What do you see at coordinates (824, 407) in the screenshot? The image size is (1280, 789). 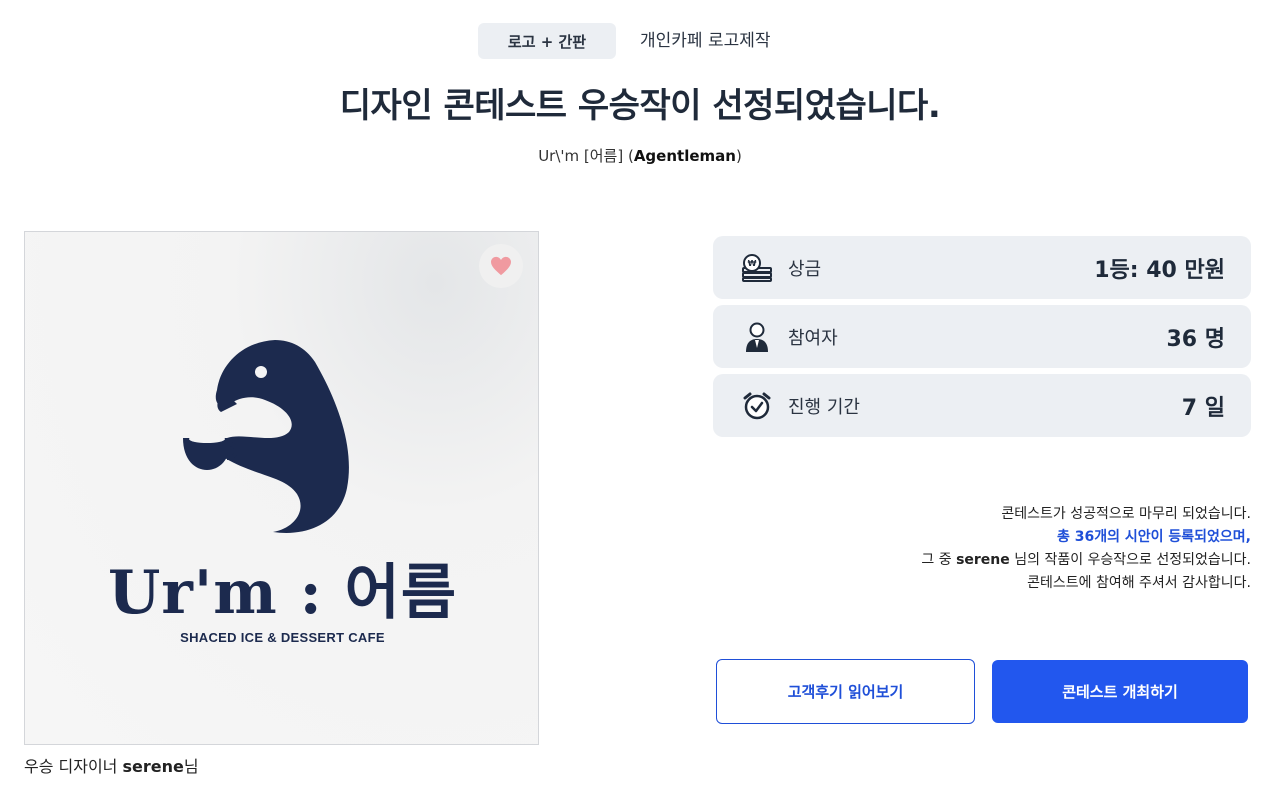 I see `stat-label-duration: 진행 기간` at bounding box center [824, 407].